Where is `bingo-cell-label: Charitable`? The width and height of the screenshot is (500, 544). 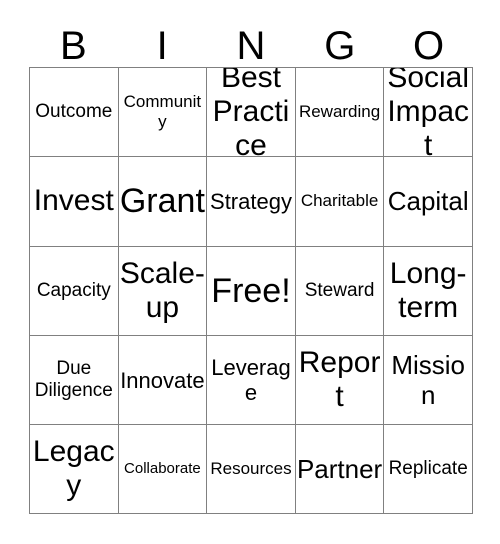 bingo-cell-label: Charitable is located at coordinates (339, 201).